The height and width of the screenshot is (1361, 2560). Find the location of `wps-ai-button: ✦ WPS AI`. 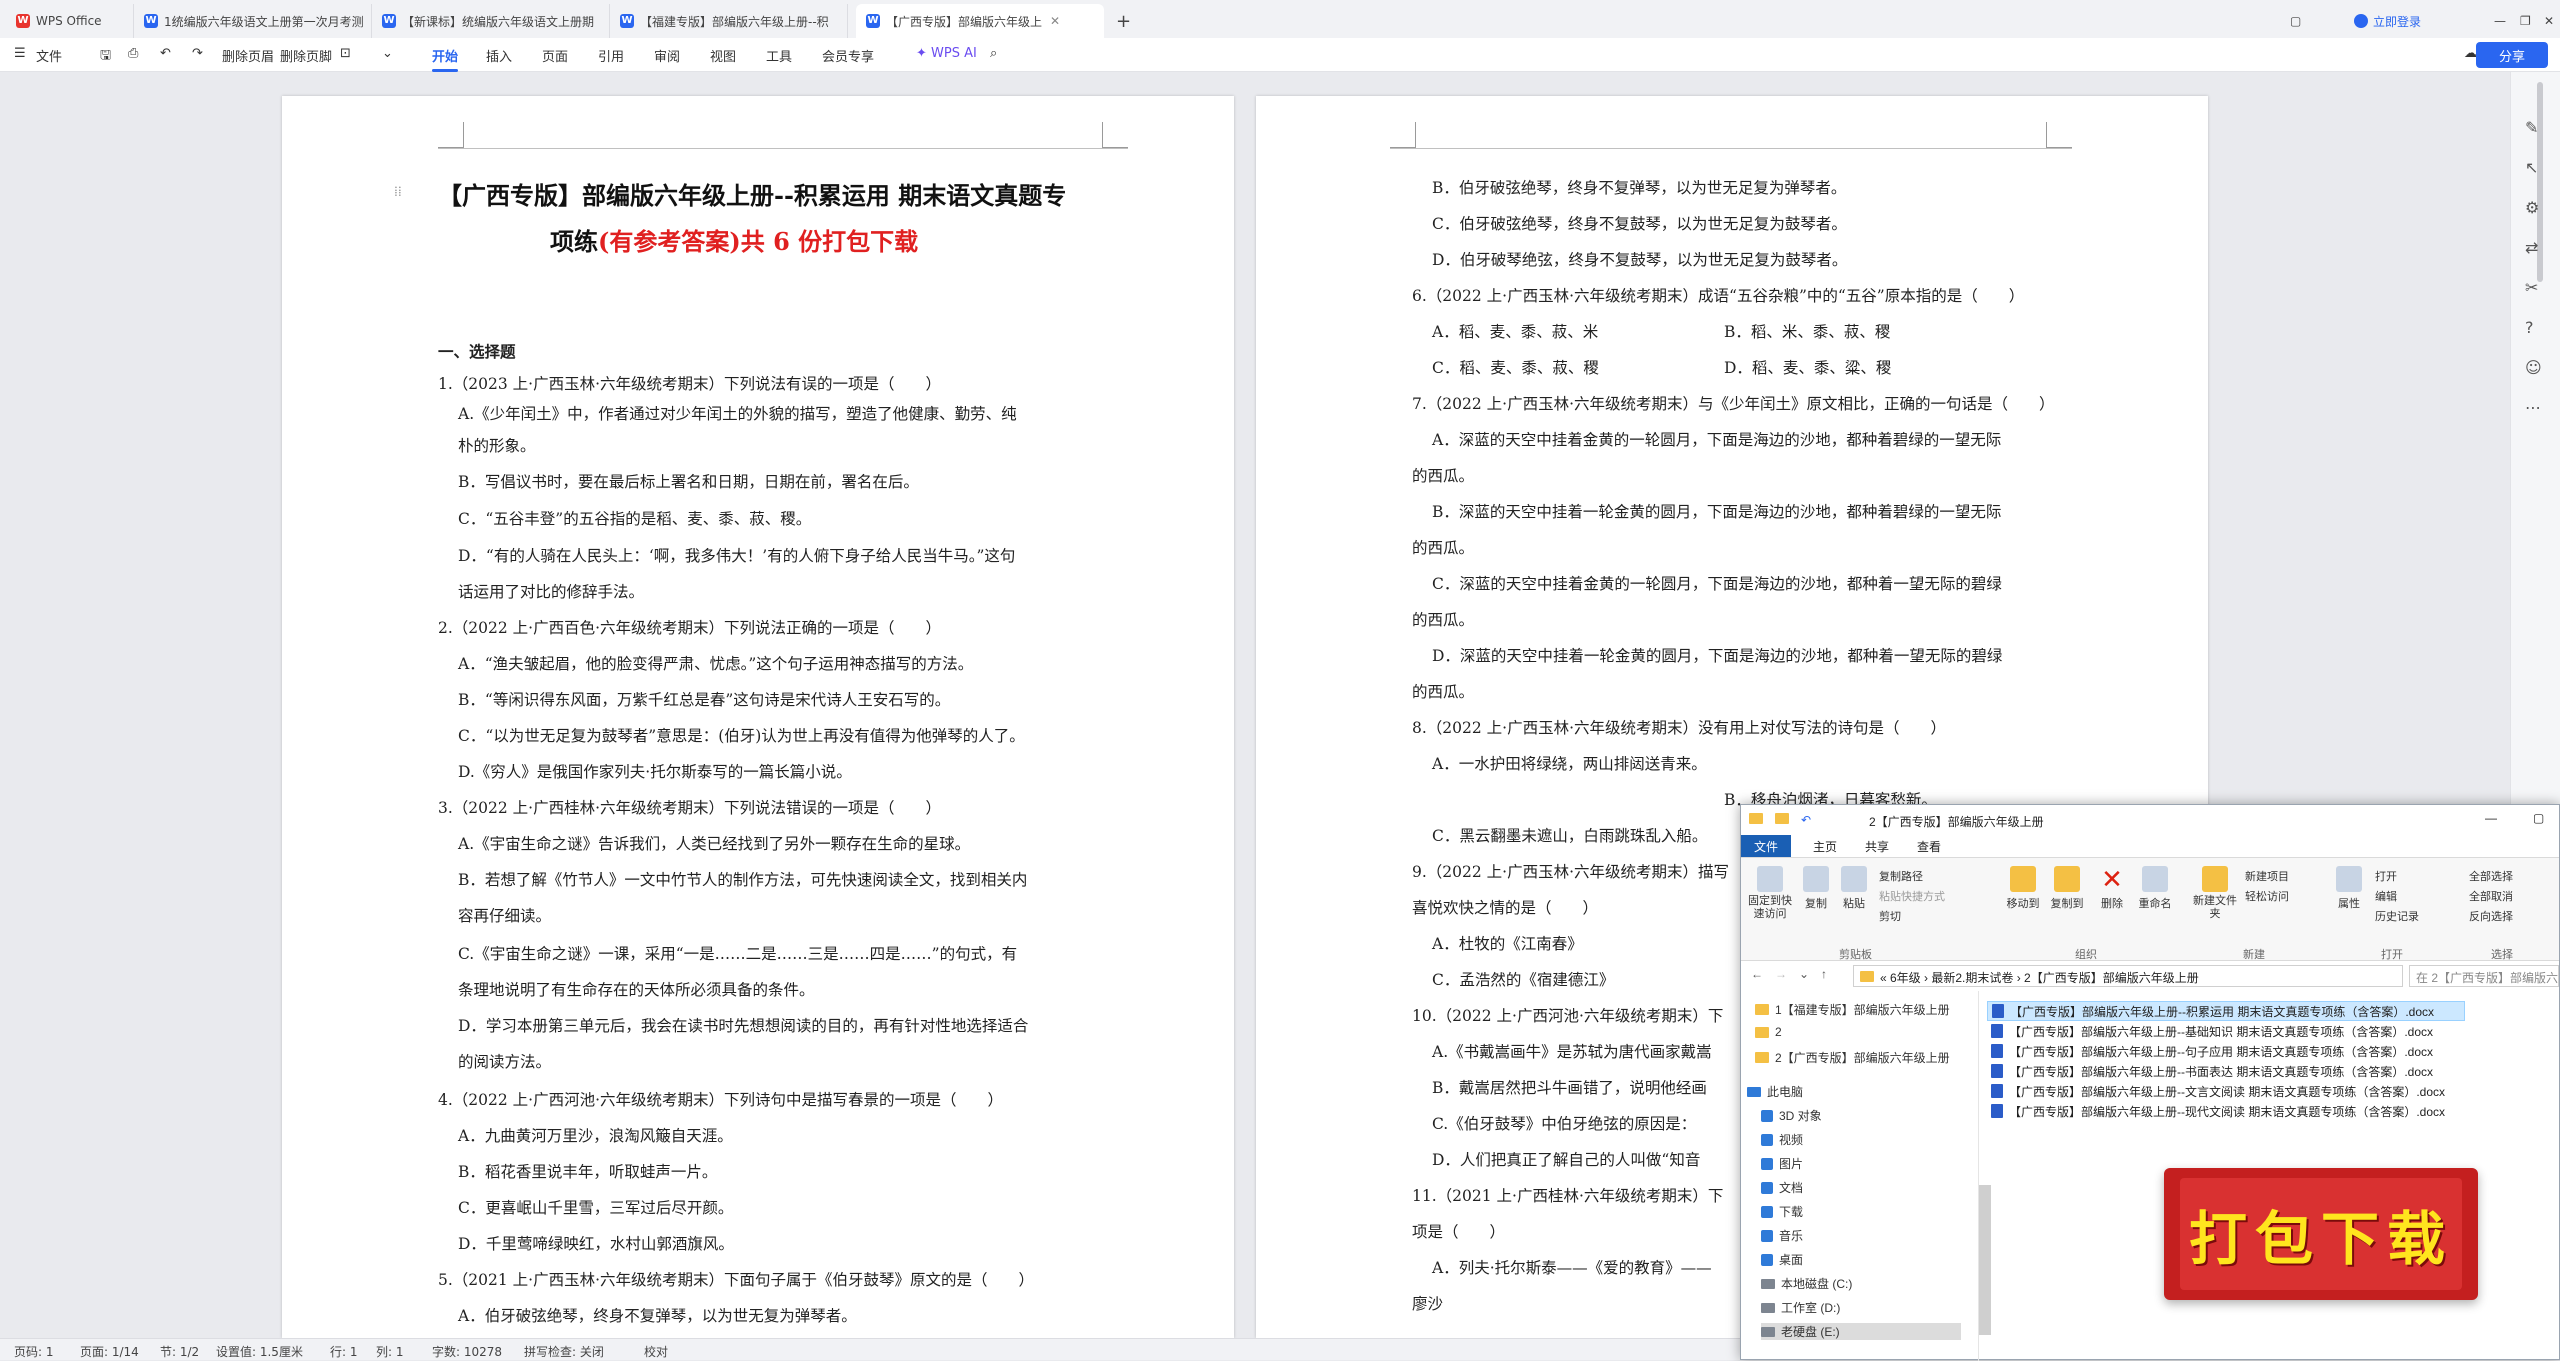

wps-ai-button: ✦ WPS AI is located at coordinates (946, 53).